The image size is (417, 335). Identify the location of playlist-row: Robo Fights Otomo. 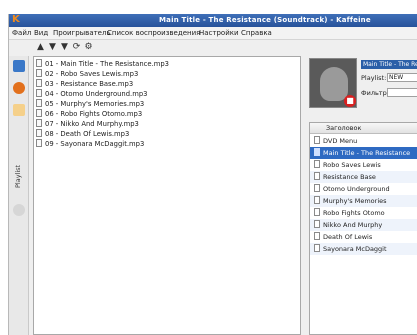
(363, 213).